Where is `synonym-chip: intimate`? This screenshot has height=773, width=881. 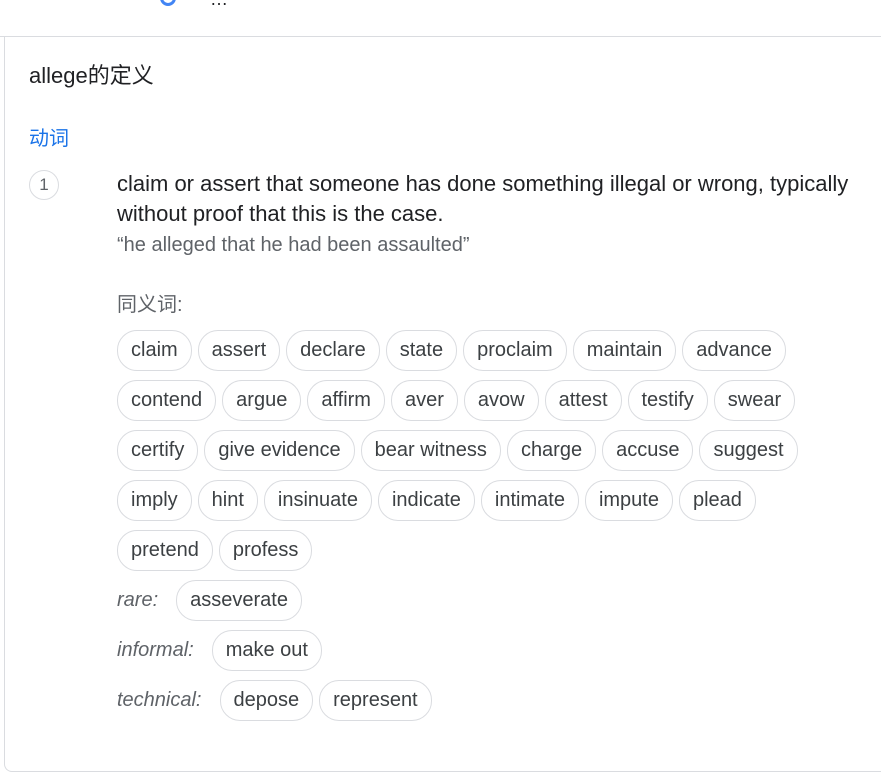 synonym-chip: intimate is located at coordinates (529, 500).